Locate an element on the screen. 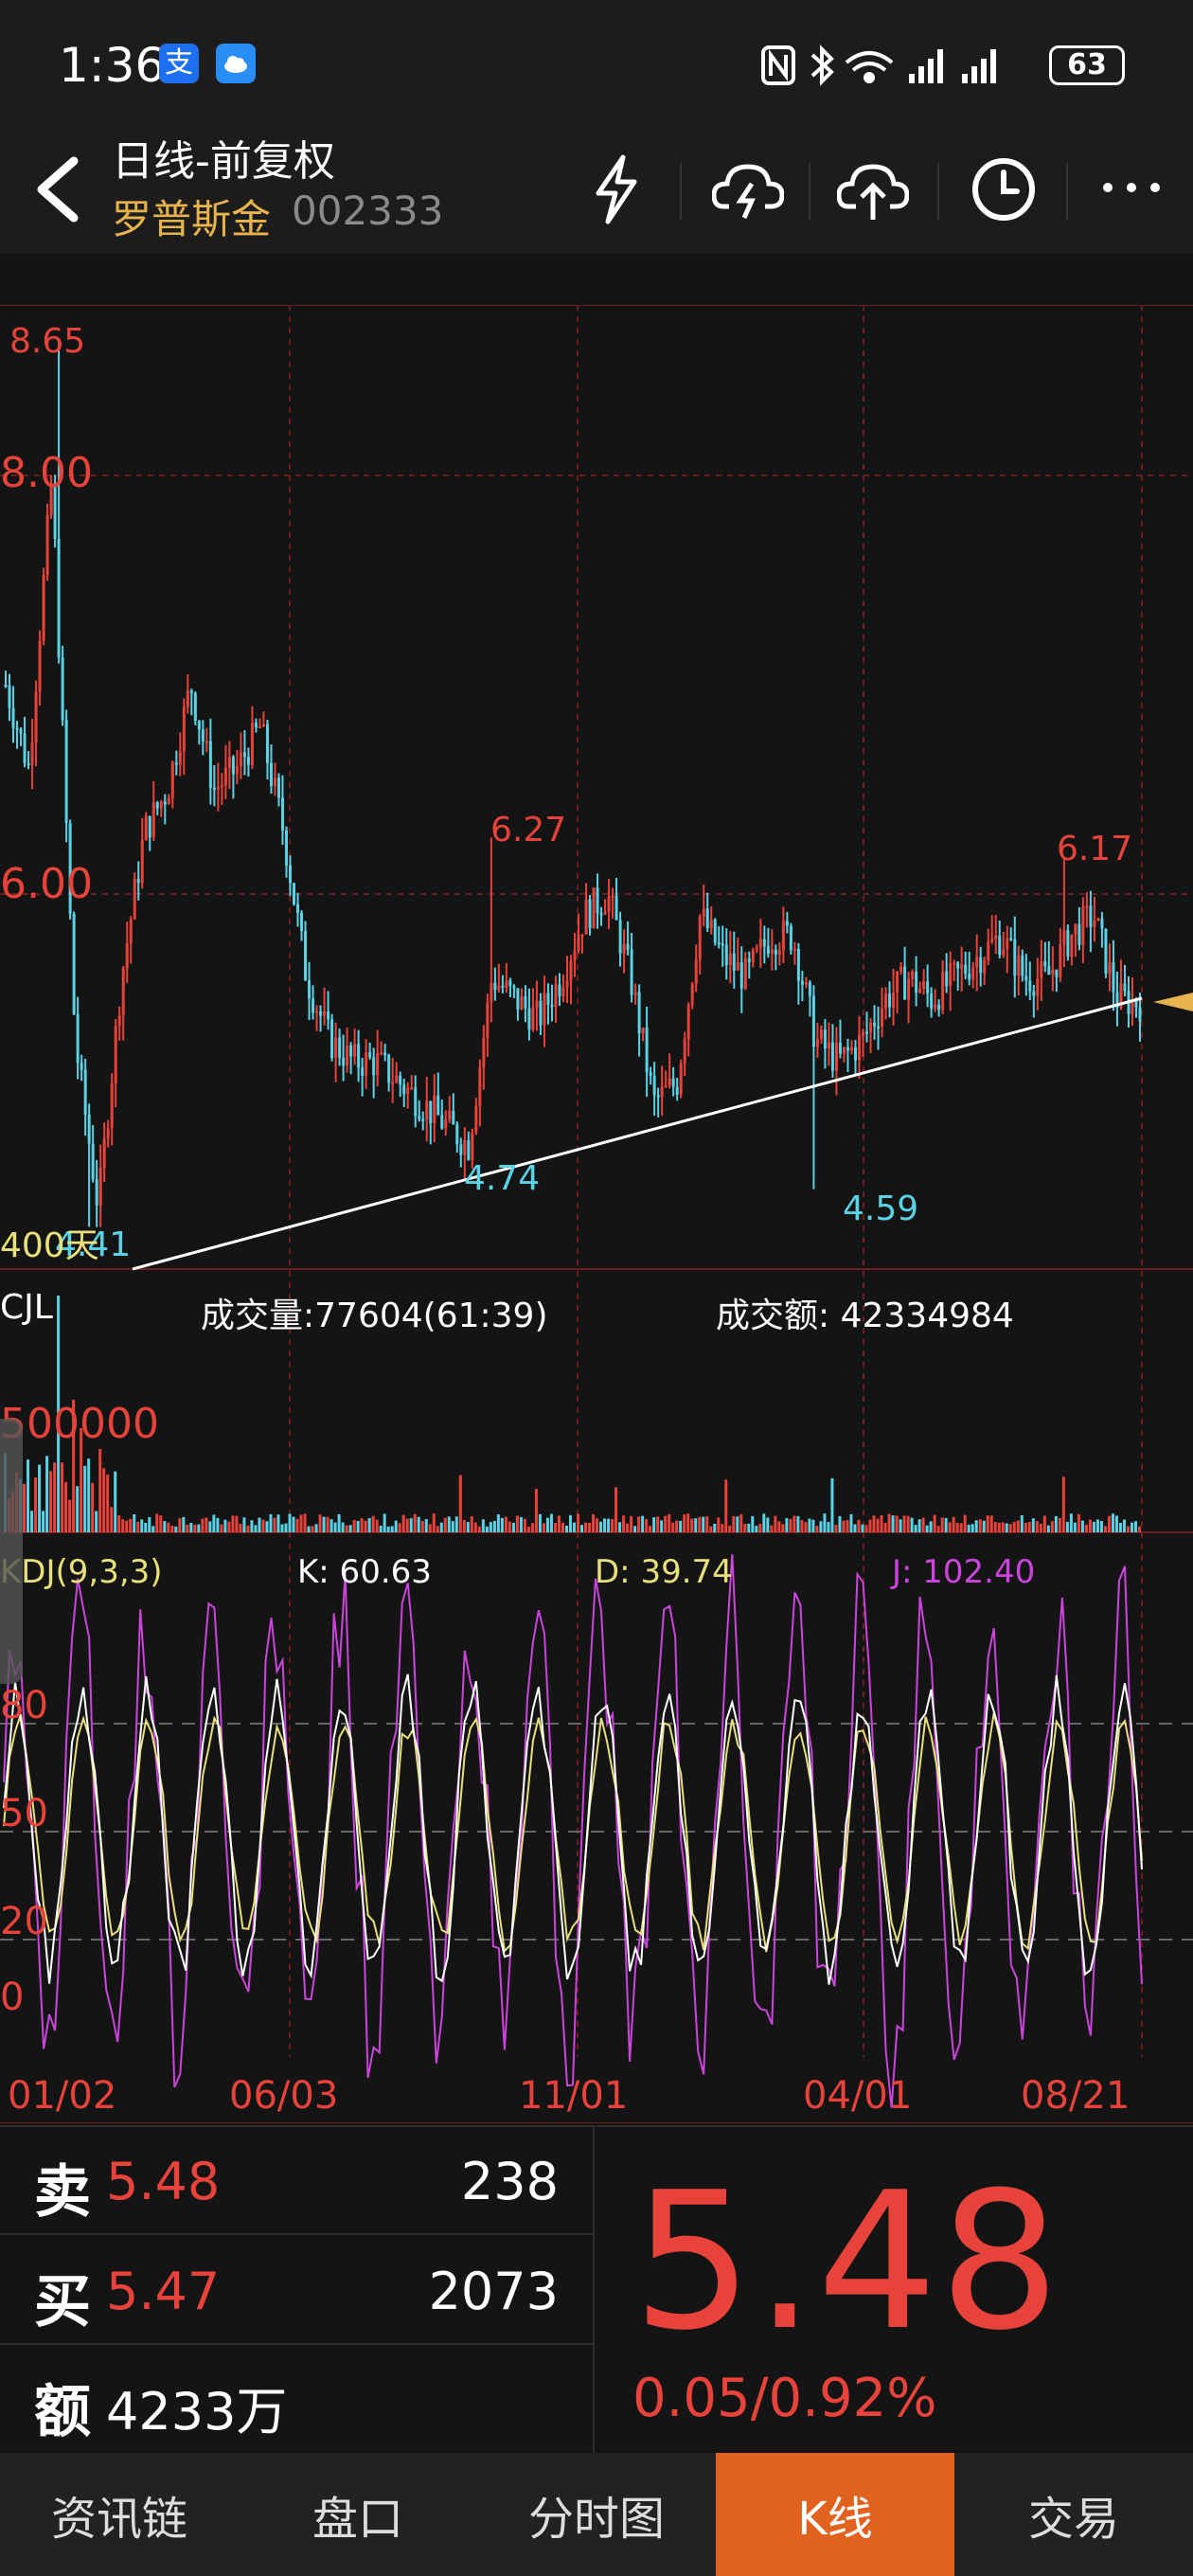 The height and width of the screenshot is (2576, 1193). cloud-upload-icon is located at coordinates (873, 190).